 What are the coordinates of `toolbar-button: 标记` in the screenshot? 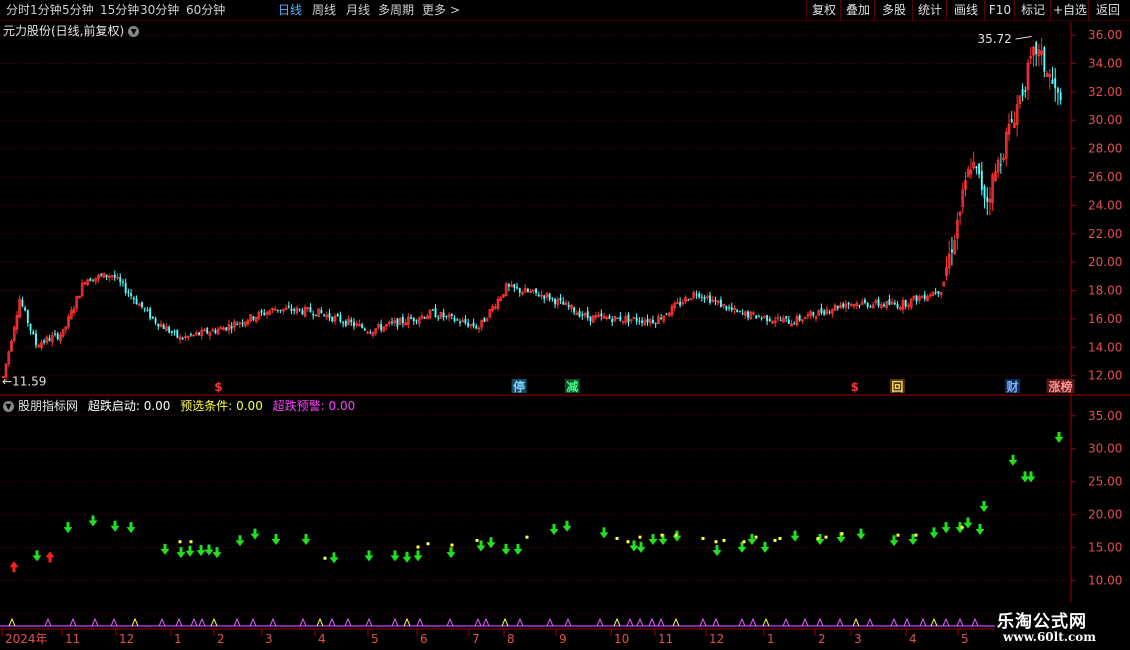 It's located at (1032, 10).